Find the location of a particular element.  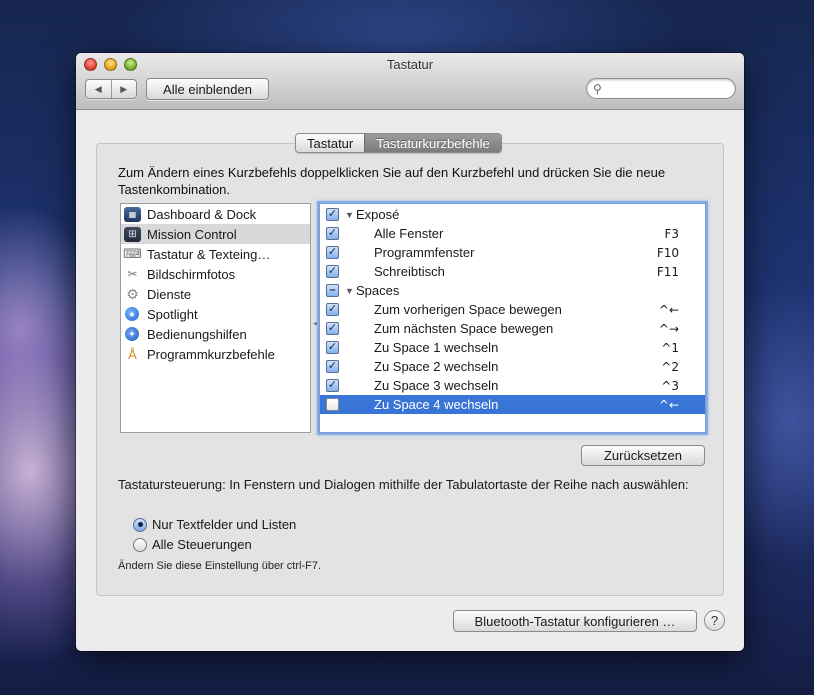

shortcut-key: F10 is located at coordinates (665, 253).